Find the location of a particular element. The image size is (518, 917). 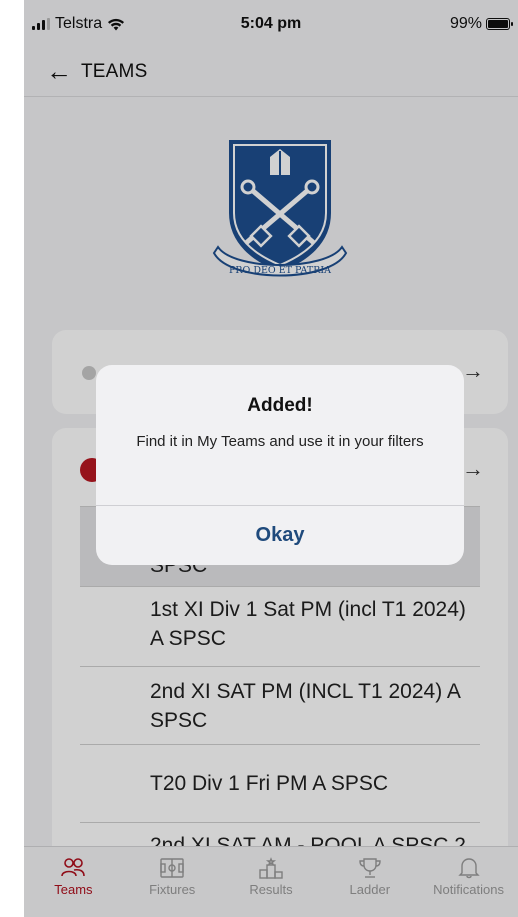

okay-button: Okay is located at coordinates (280, 535).